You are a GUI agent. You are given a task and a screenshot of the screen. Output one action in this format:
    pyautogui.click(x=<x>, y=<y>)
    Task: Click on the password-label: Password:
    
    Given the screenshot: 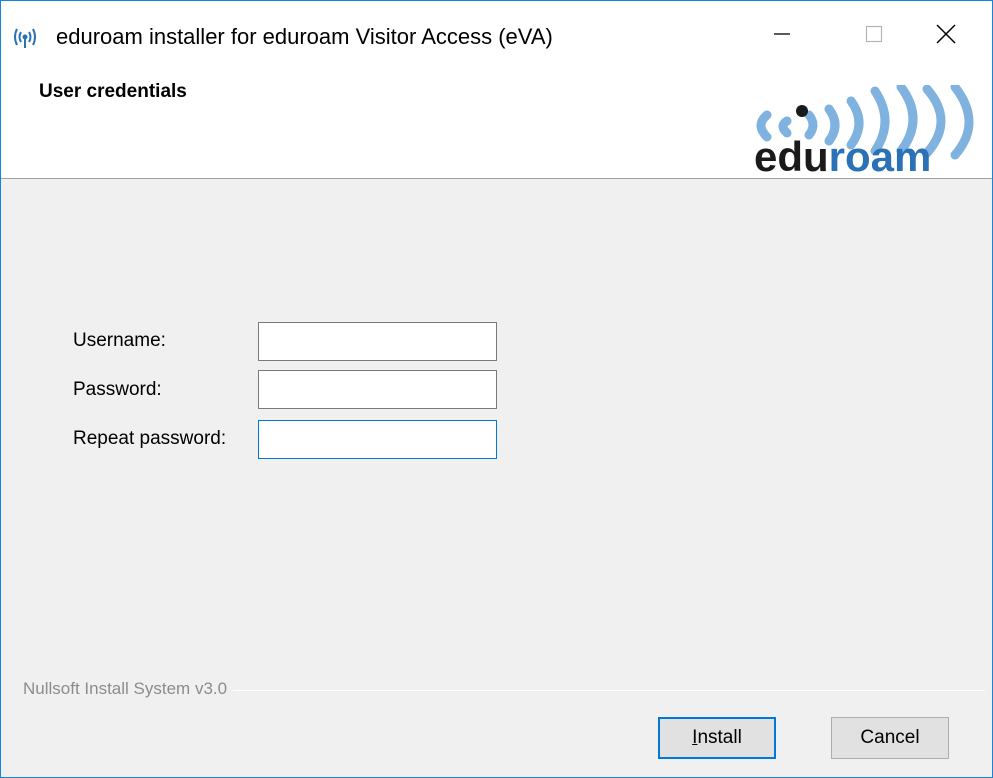 What is the action you would take?
    pyautogui.click(x=117, y=389)
    